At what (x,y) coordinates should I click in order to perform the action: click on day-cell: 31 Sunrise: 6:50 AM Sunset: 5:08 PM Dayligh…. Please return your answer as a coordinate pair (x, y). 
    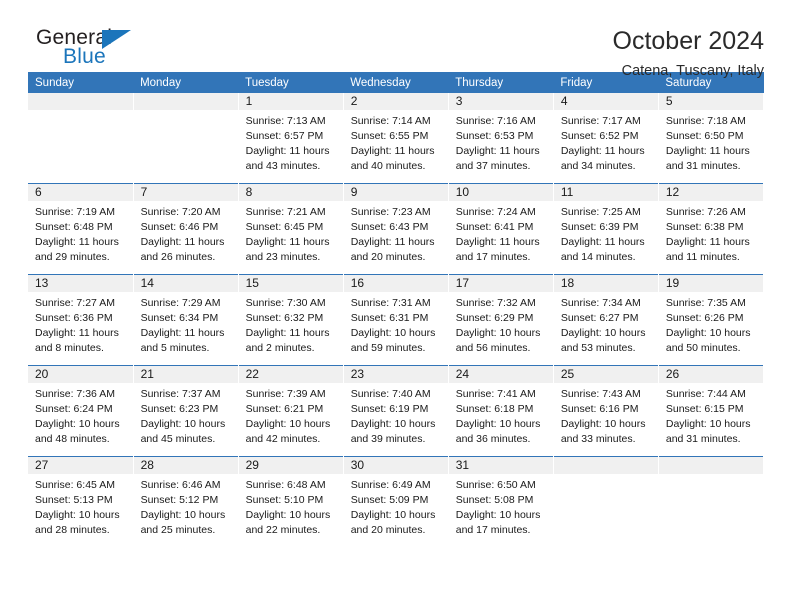
    Looking at the image, I should click on (501, 501).